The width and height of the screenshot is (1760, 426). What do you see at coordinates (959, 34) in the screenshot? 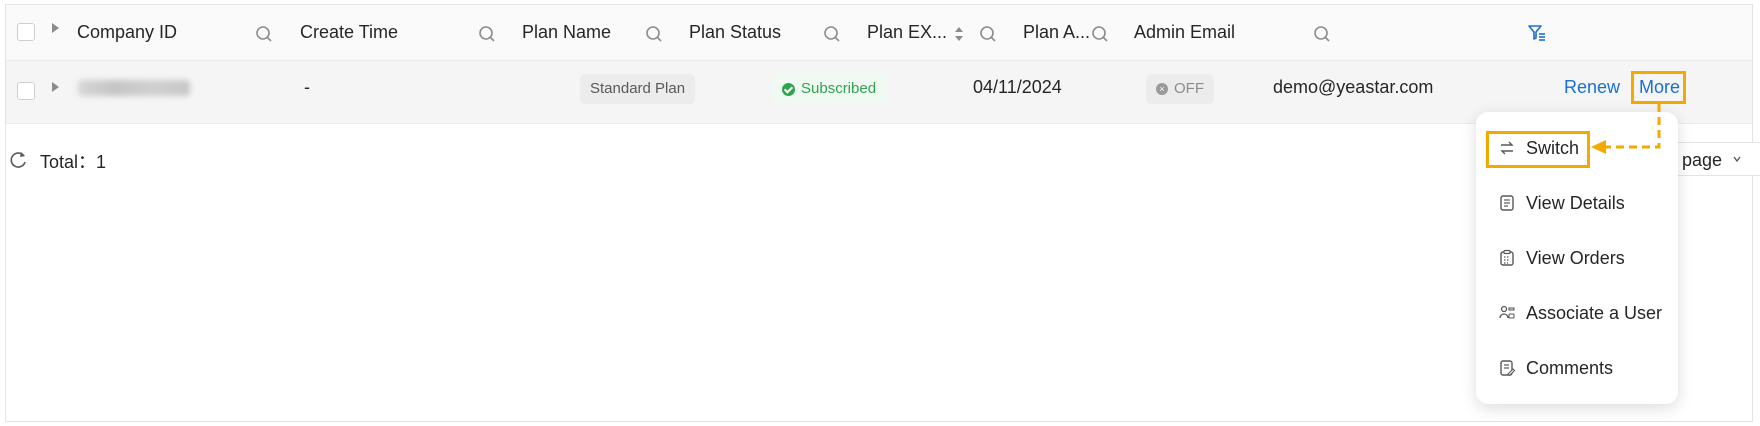
I see `sort-icon` at bounding box center [959, 34].